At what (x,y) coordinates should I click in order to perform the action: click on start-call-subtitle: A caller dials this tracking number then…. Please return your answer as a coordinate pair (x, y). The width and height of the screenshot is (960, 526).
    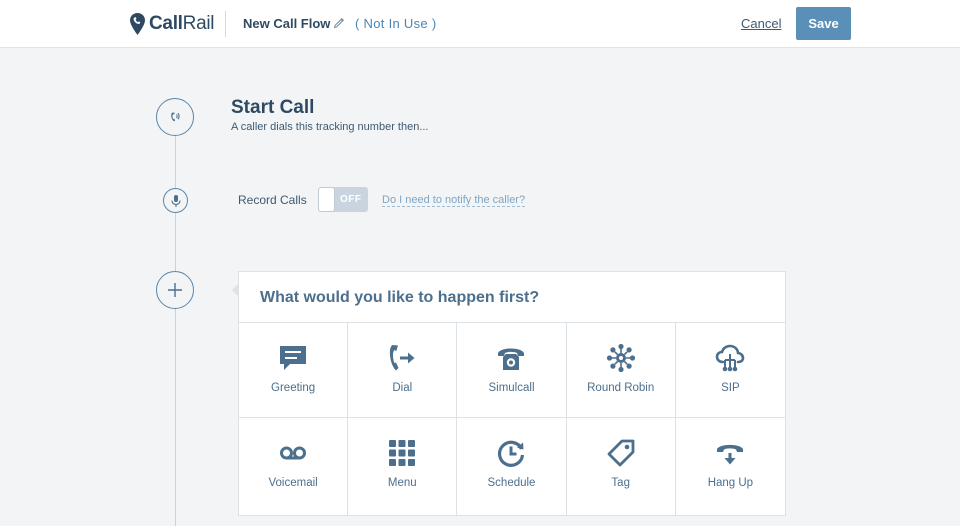
    Looking at the image, I should click on (330, 127).